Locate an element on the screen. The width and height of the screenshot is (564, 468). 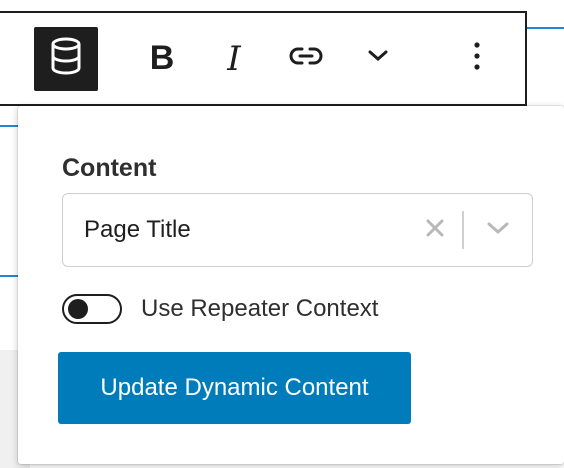
canvas-guide-left-bottom is located at coordinates (9, 276).